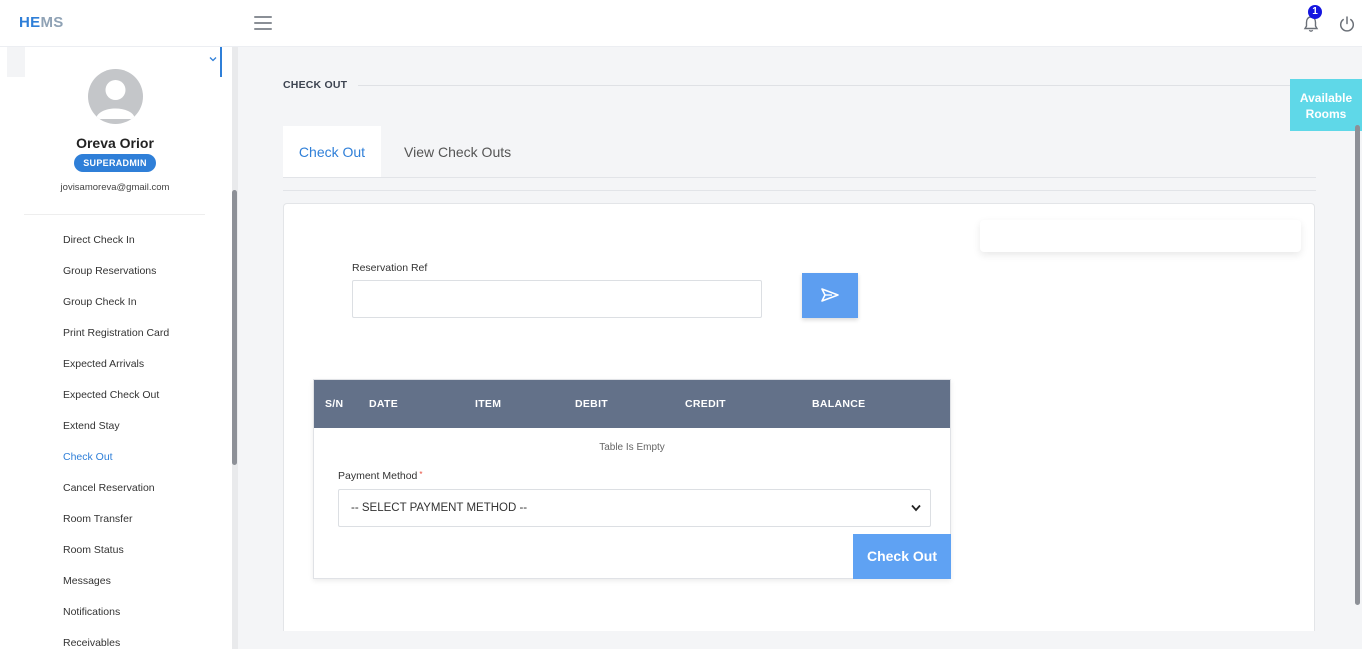 This screenshot has height=649, width=1362. What do you see at coordinates (1326, 98) in the screenshot?
I see `available-rooms-label-line1: Available` at bounding box center [1326, 98].